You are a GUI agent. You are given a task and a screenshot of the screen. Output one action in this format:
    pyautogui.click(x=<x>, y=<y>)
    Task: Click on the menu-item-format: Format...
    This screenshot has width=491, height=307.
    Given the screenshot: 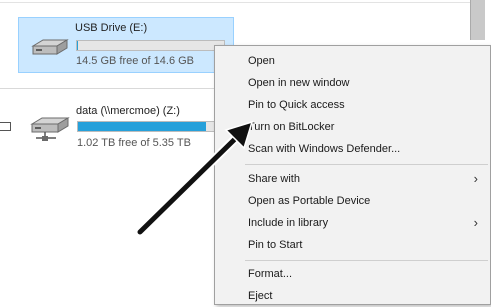 What is the action you would take?
    pyautogui.click(x=352, y=274)
    